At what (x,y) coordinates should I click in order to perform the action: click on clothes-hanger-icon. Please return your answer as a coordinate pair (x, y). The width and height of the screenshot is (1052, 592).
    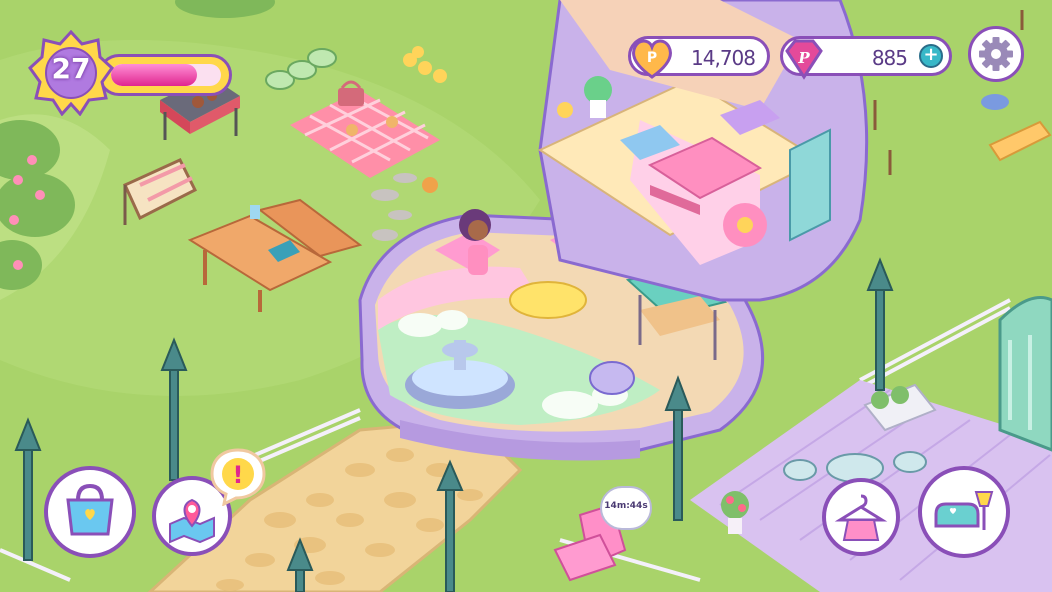
    Looking at the image, I should click on (861, 517).